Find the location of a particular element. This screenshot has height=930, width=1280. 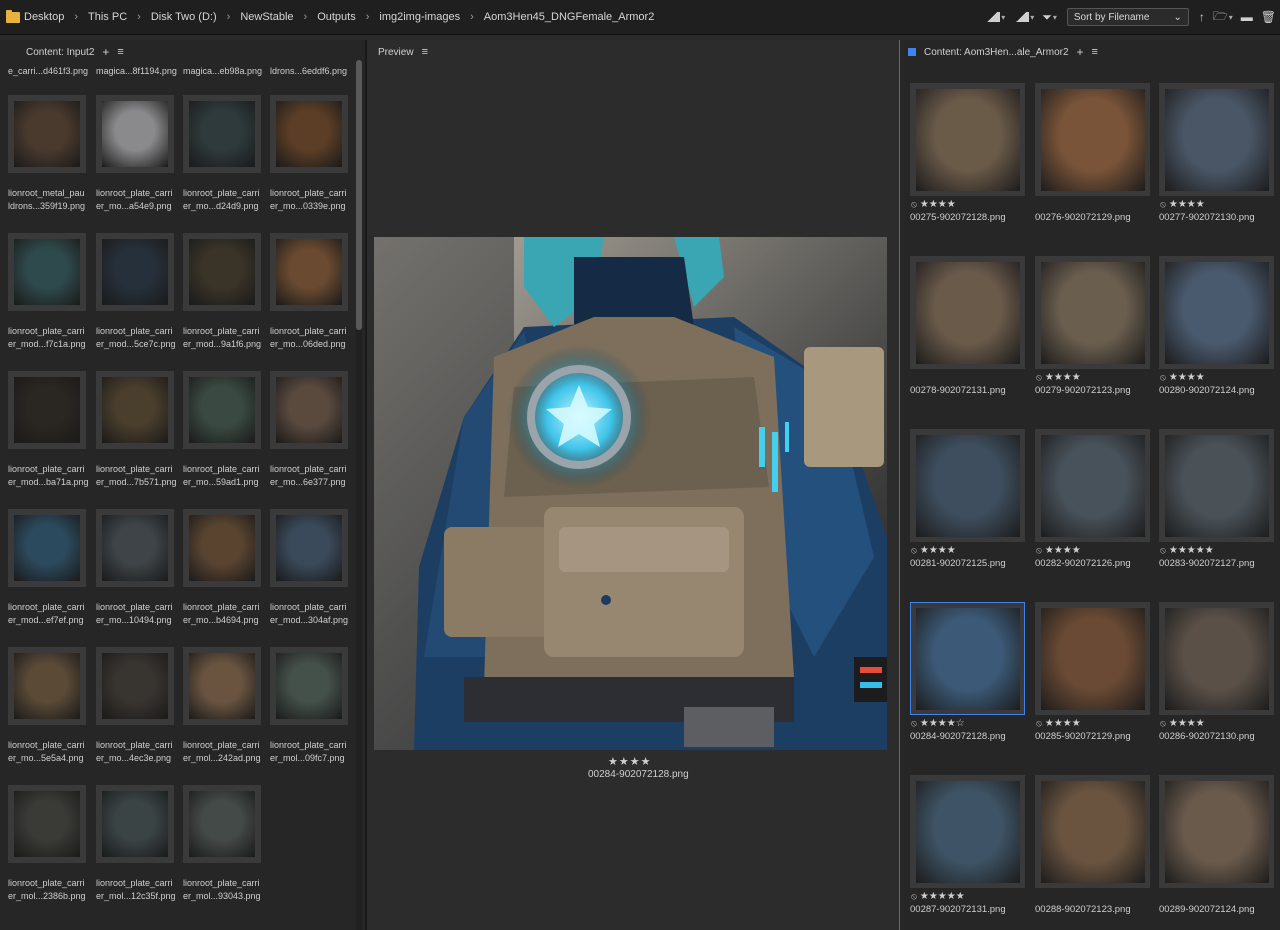

breadcrumb-item: Outputs is located at coordinates (336, 17).